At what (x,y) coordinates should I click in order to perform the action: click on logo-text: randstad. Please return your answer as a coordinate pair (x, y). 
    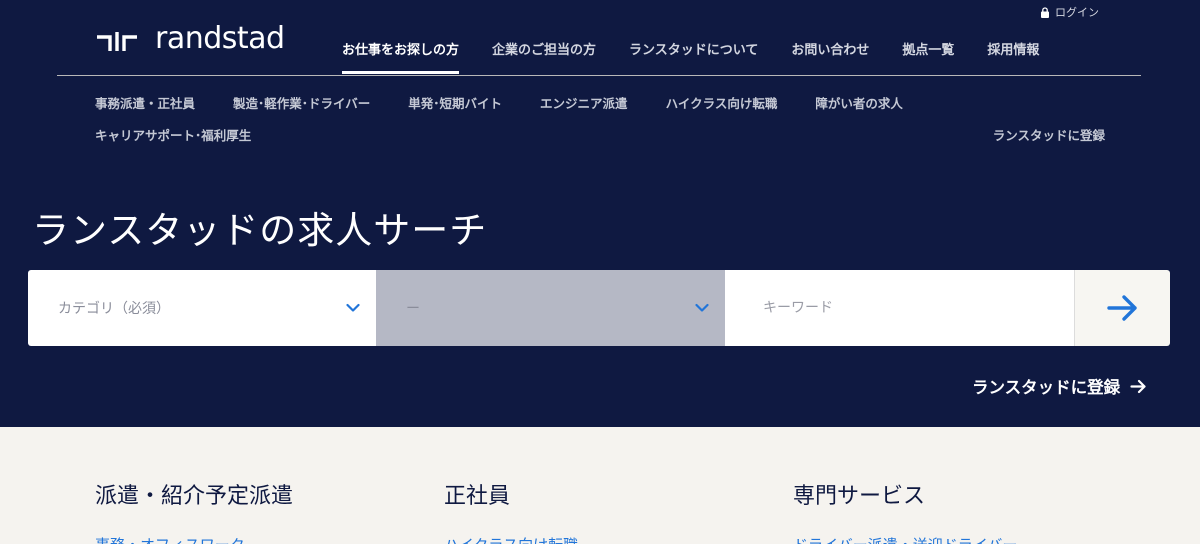
    Looking at the image, I should click on (220, 38).